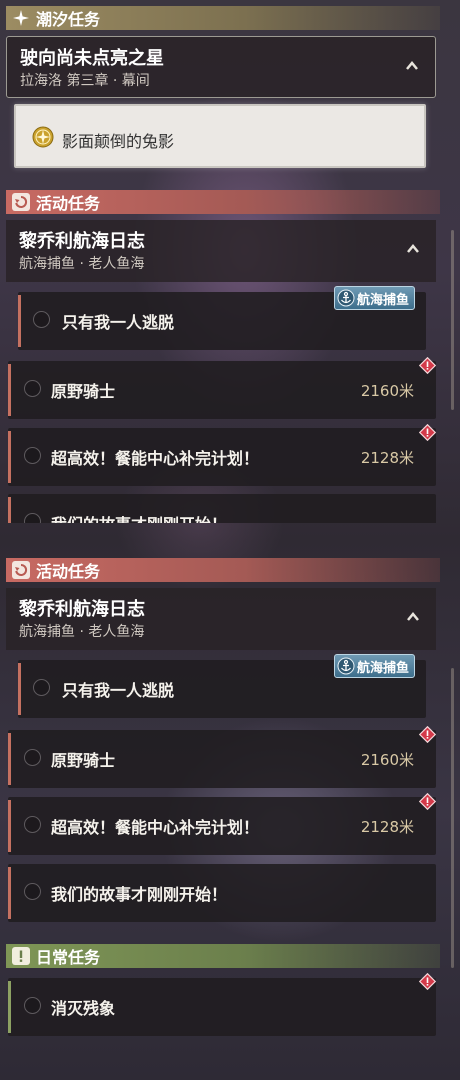 This screenshot has width=460, height=1080. Describe the element at coordinates (68, 957) in the screenshot. I see `header-label: 日常任务` at that location.